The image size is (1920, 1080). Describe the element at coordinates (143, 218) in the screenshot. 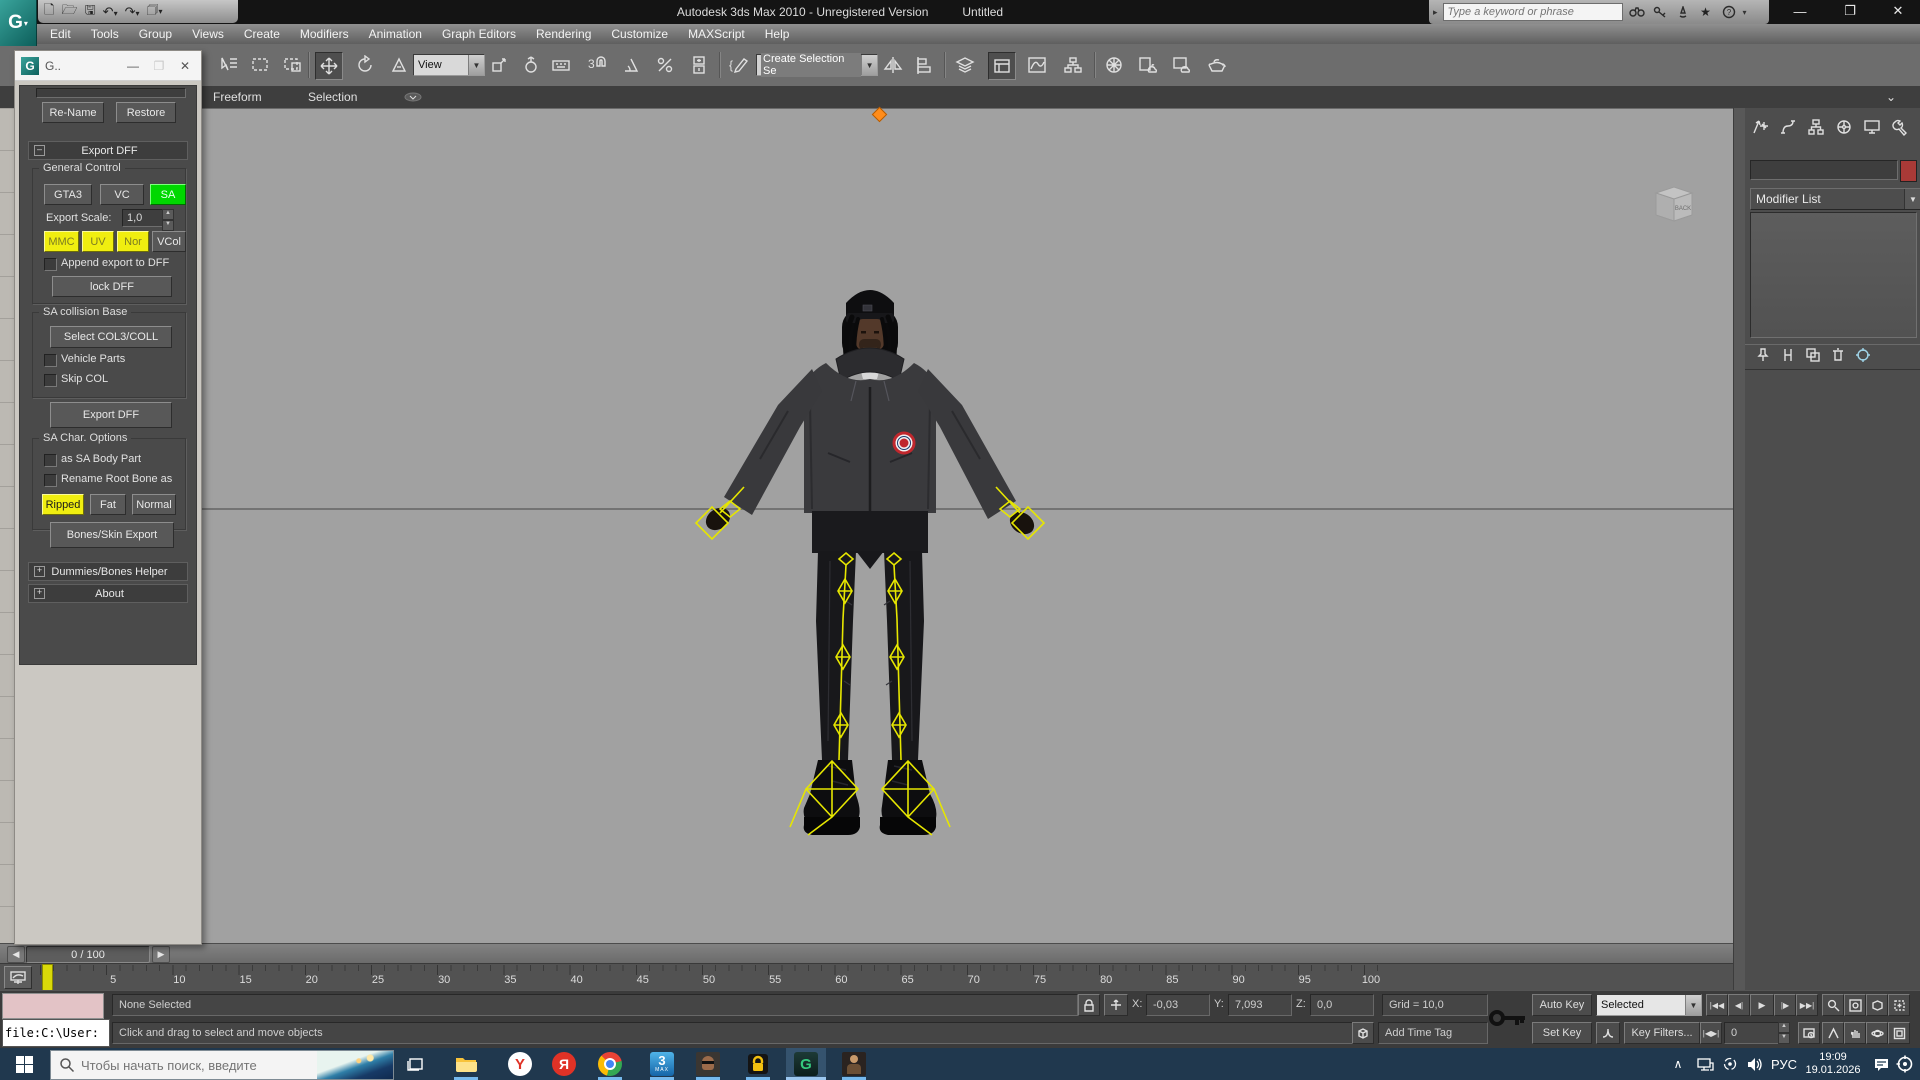

I see `export-scale-field: 1,0` at that location.